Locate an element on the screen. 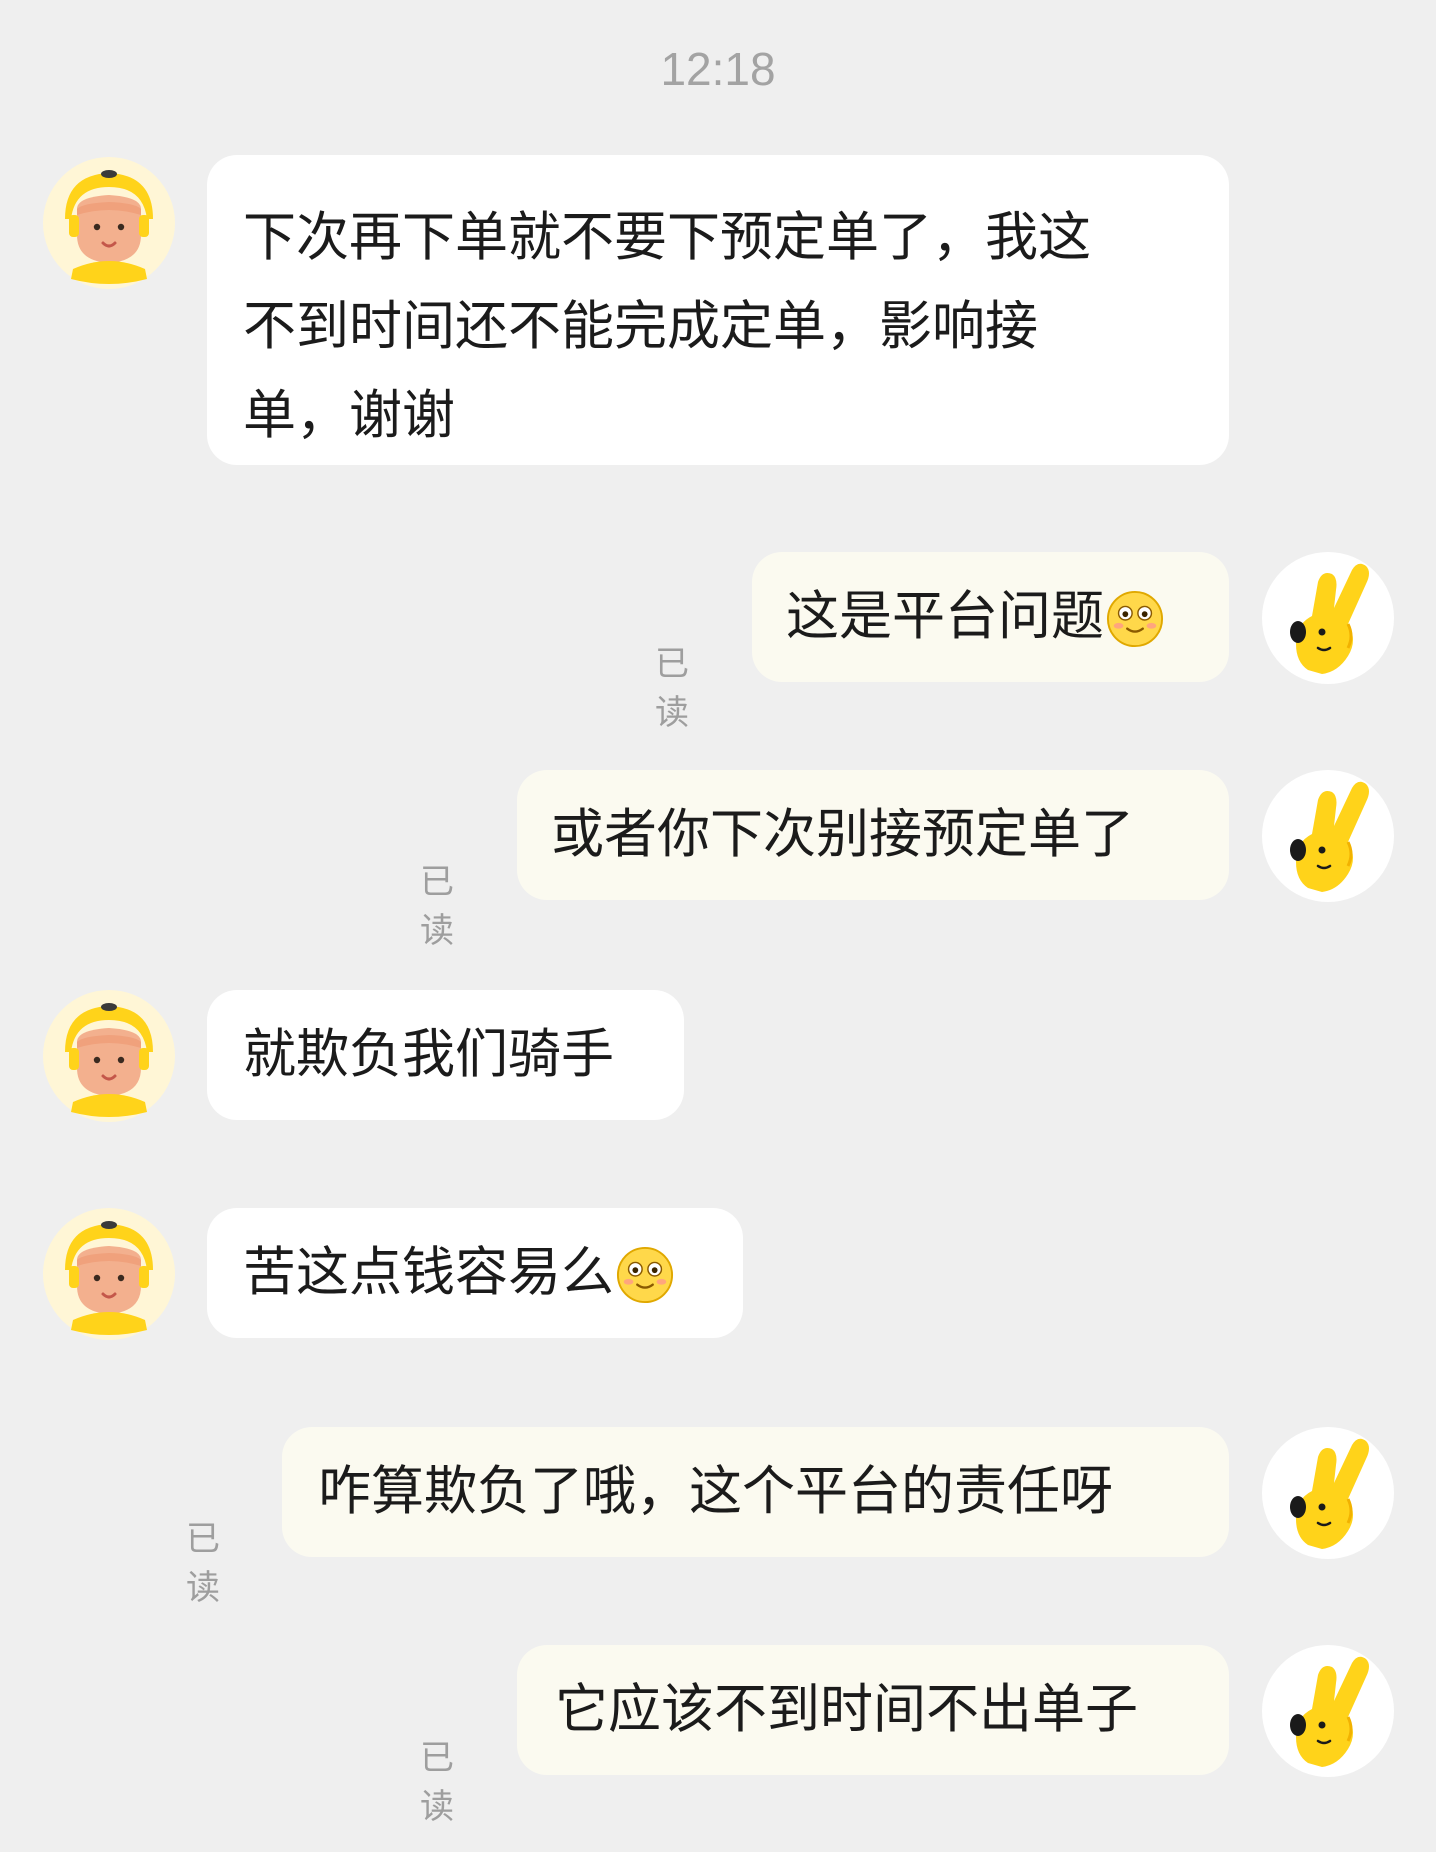 The width and height of the screenshot is (1436, 1852). message-bubble: 咋算欺负了哦，这个平台的责任呀 is located at coordinates (755, 1492).